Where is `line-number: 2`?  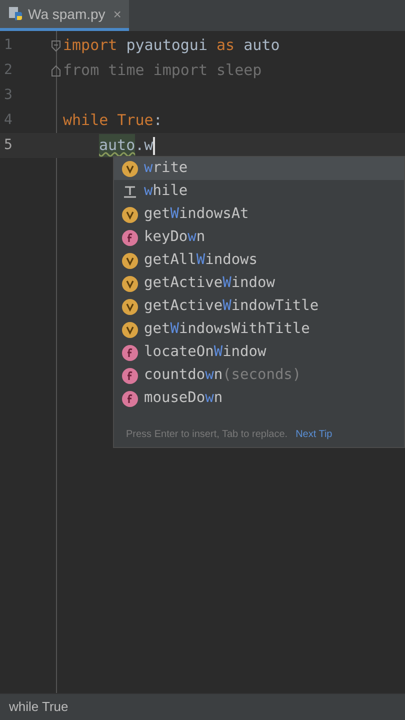 line-number: 2 is located at coordinates (8, 70).